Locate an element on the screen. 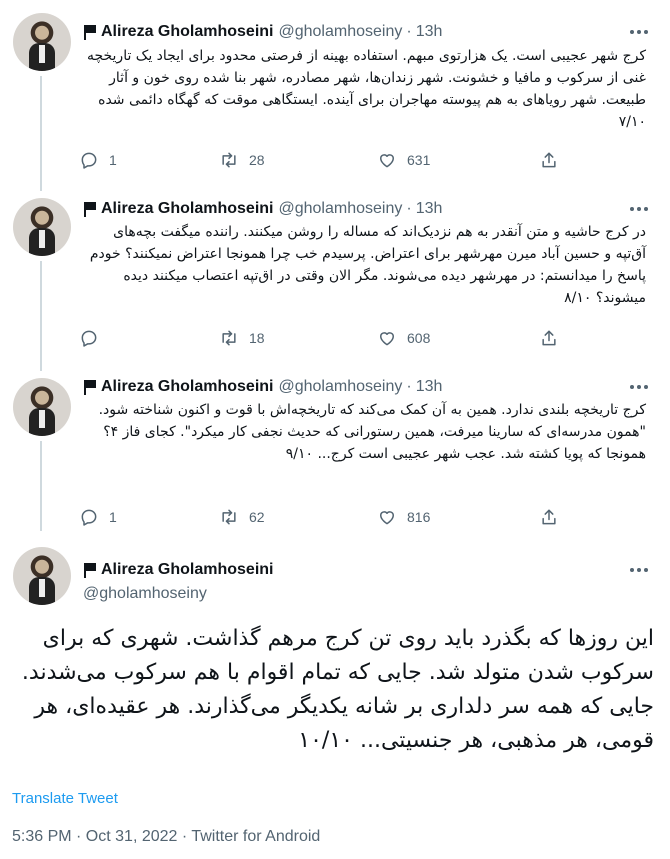 The width and height of the screenshot is (670, 859). tweet-actions: 1 28 631 is located at coordinates (329, 160).